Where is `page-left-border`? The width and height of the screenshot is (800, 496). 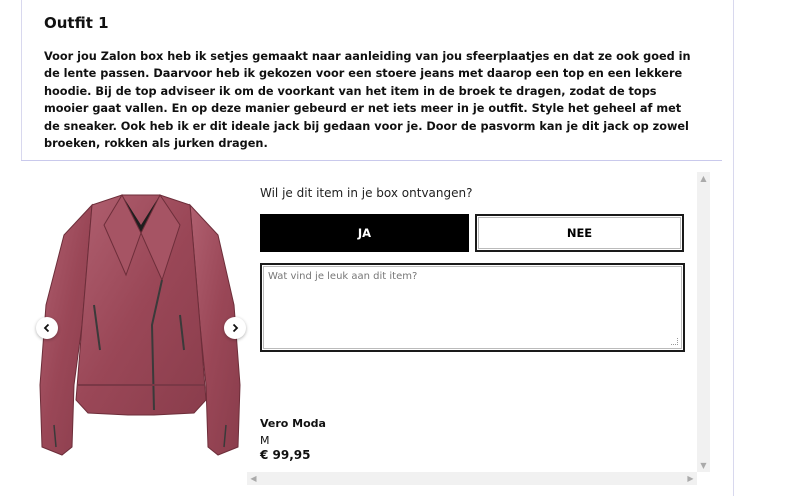
page-left-border is located at coordinates (21, 80).